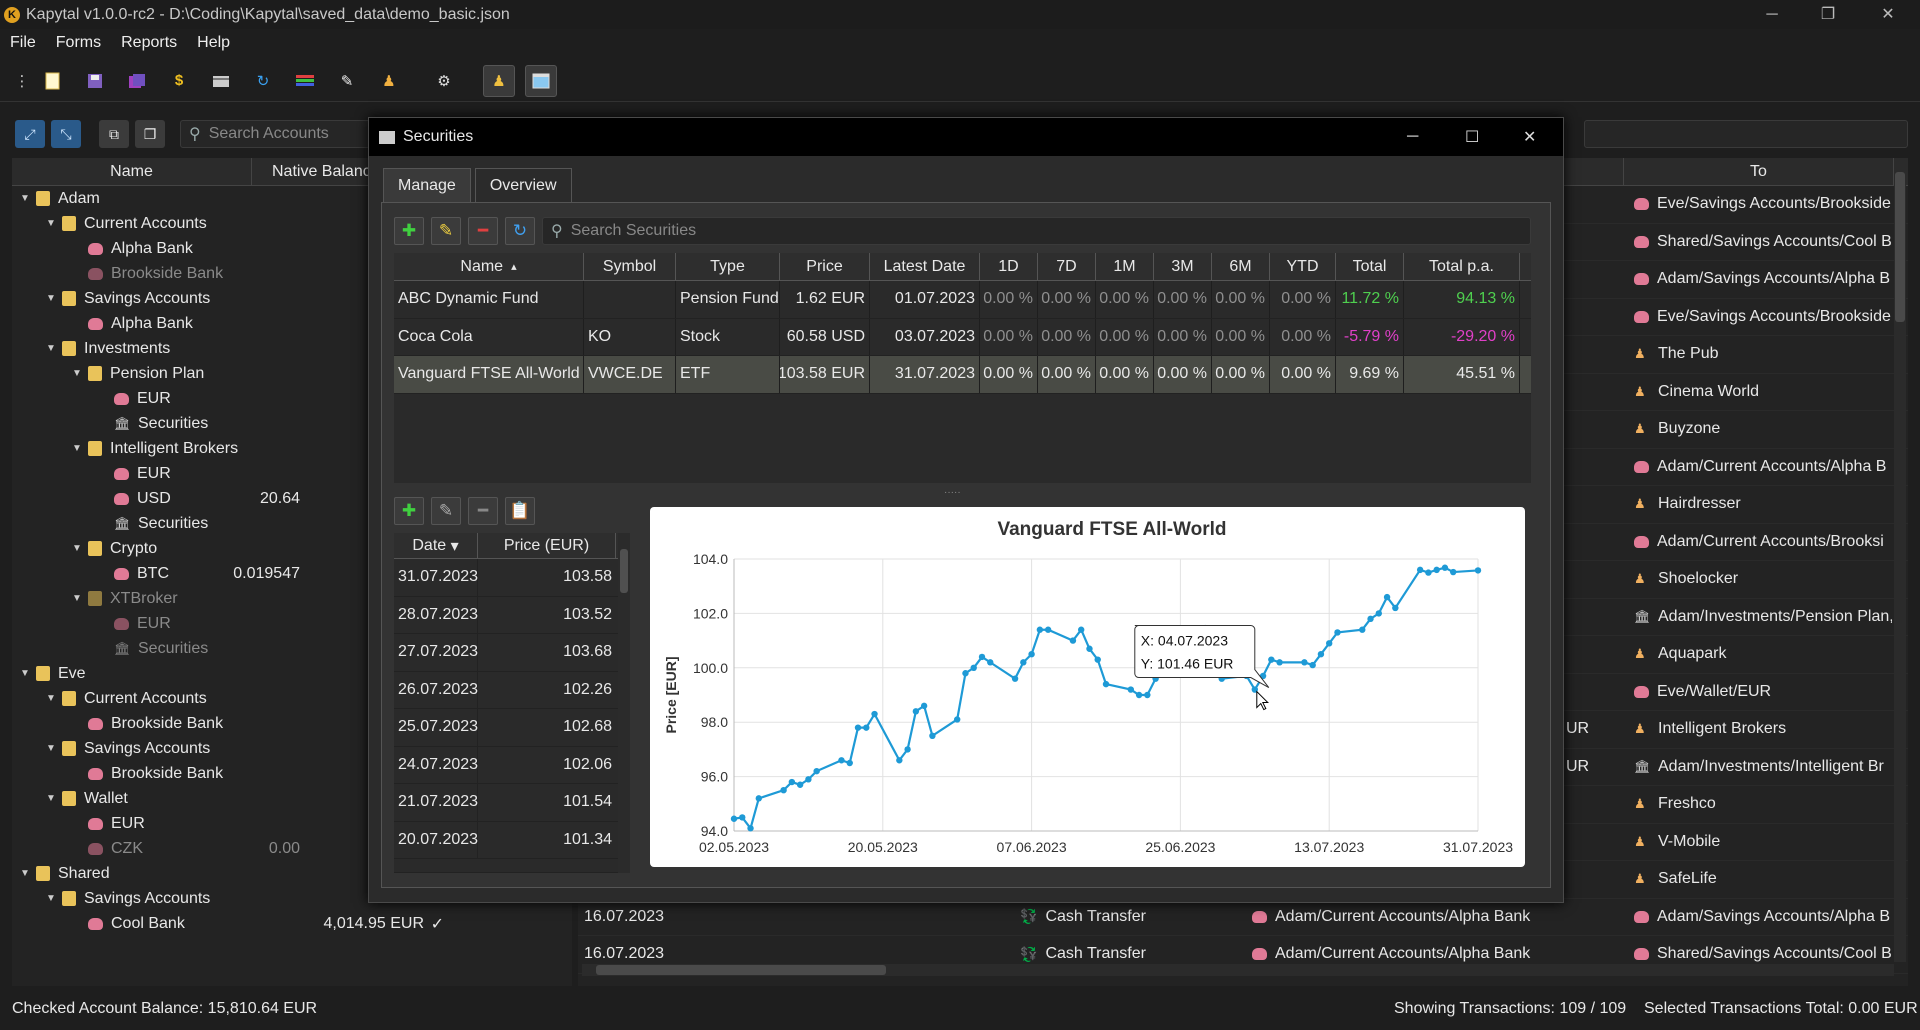 This screenshot has width=1920, height=1030. I want to click on person-icon: ♟, so click(389, 81).